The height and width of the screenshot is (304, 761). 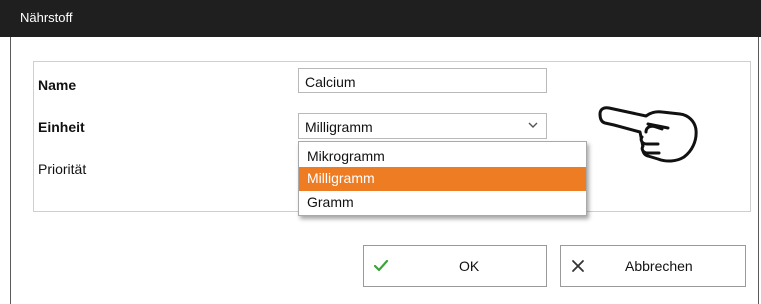 I want to click on cancel-button: Abbrechen, so click(x=653, y=266).